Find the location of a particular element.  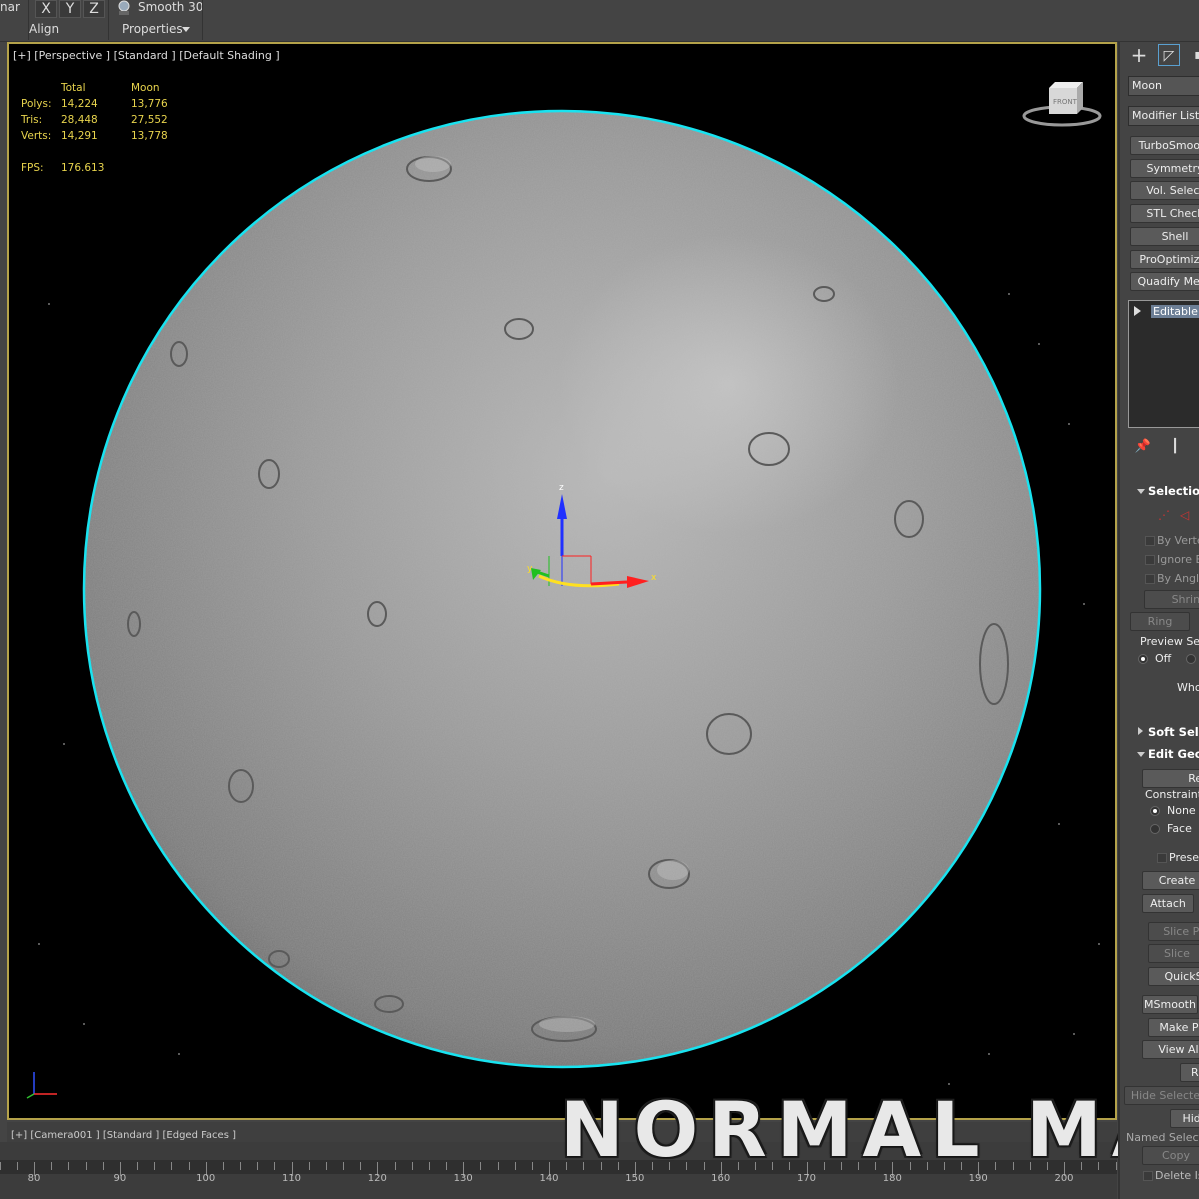

shrink-button: Shrink is located at coordinates (1171, 599).